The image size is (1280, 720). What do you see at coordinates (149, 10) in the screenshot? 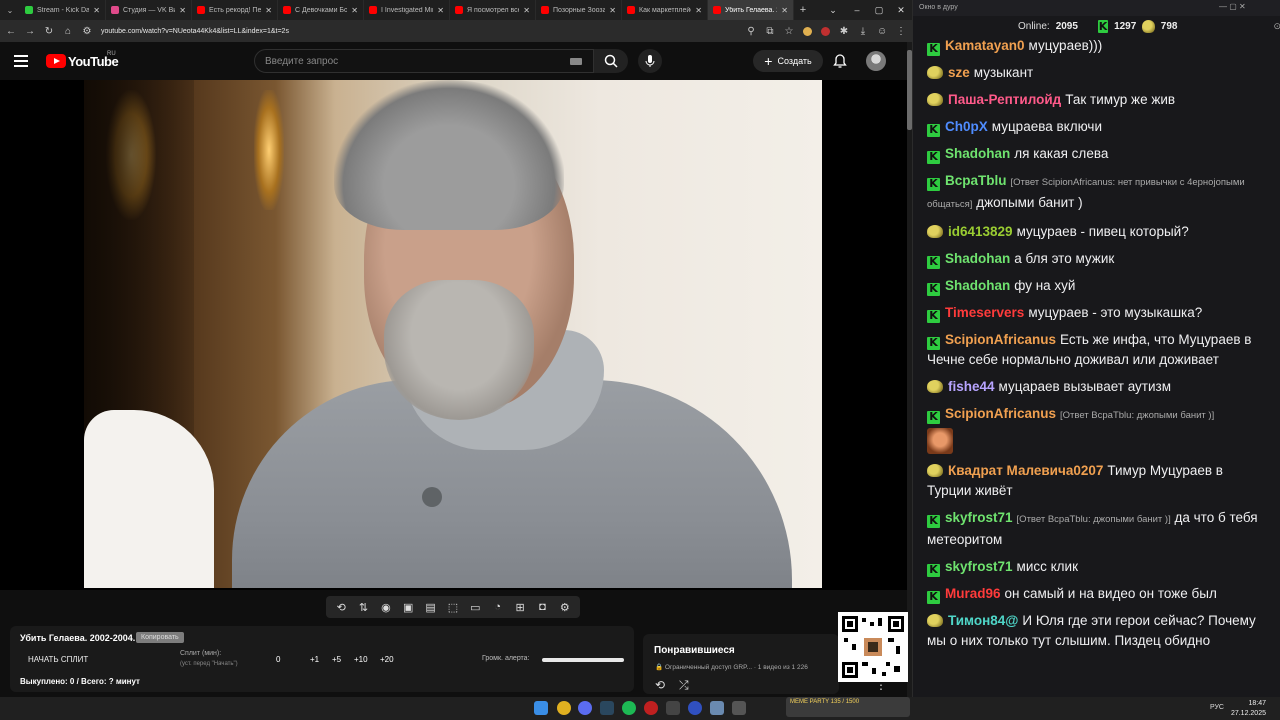
I see `browser-tab: Студия — VK Видео ✕` at bounding box center [149, 10].